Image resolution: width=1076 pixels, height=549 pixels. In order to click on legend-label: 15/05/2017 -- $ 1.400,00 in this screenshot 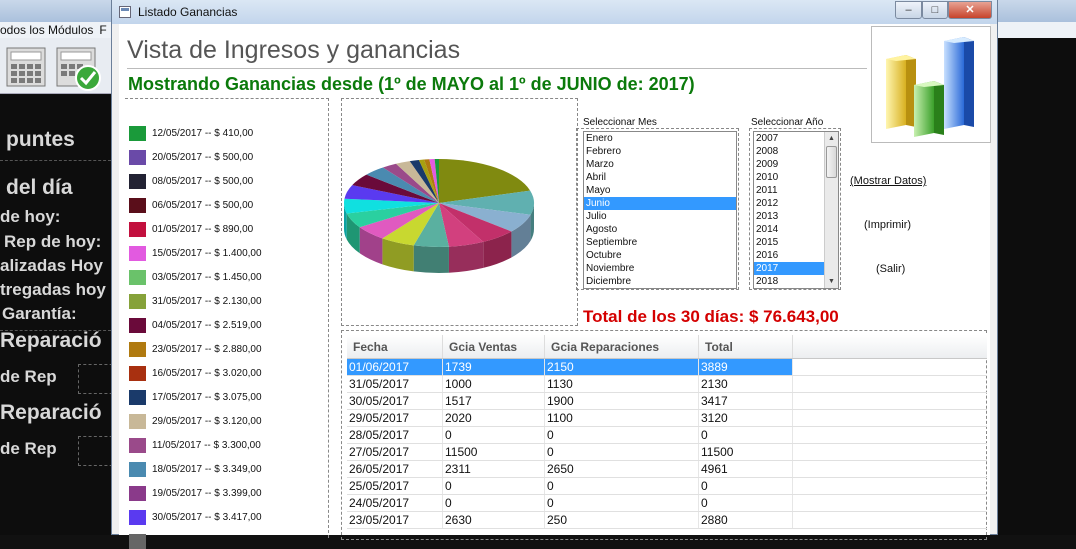, I will do `click(207, 253)`.